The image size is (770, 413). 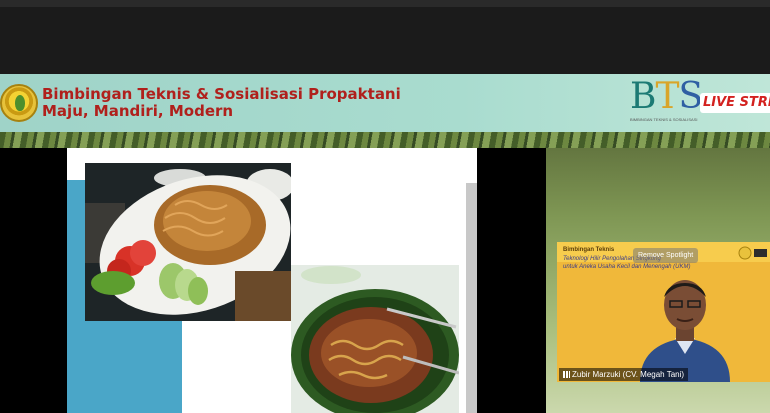 I want to click on banner-subtitle: Maju, Mandiri, Modern, so click(x=138, y=111).